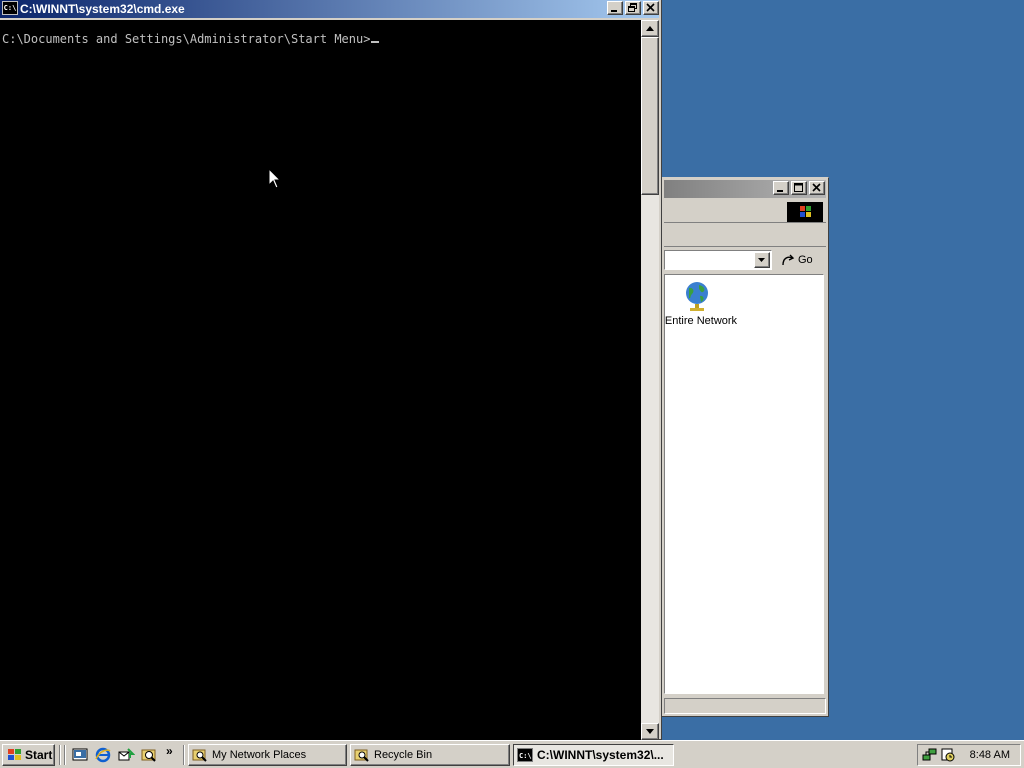  Describe the element at coordinates (745, 235) in the screenshot. I see `explorer-toolbar` at that location.